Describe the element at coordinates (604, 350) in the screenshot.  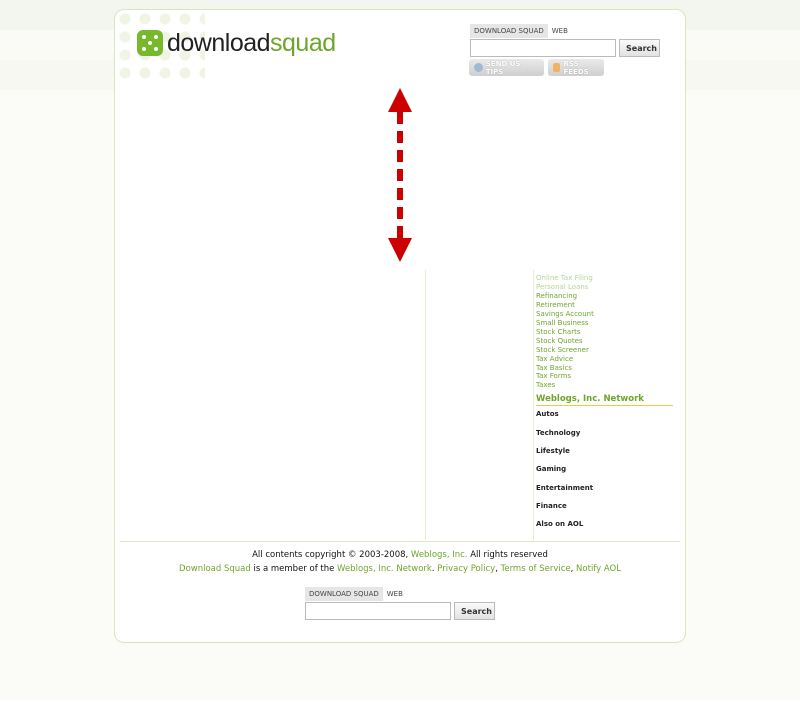
I see `sidebar-link: Stock Screener` at that location.